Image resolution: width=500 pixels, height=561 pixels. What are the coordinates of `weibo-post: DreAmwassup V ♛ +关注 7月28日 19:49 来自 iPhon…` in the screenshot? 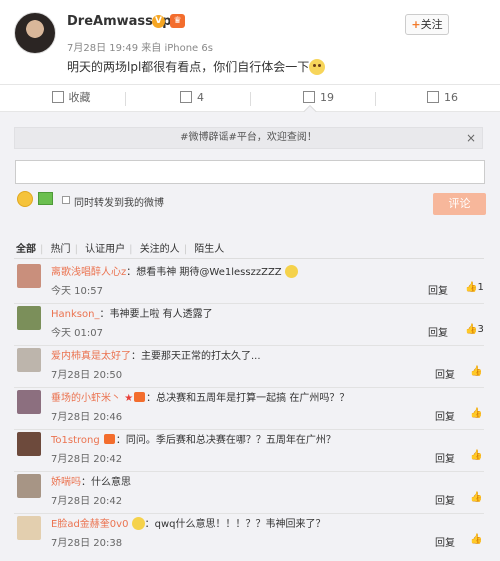 It's located at (250, 42).